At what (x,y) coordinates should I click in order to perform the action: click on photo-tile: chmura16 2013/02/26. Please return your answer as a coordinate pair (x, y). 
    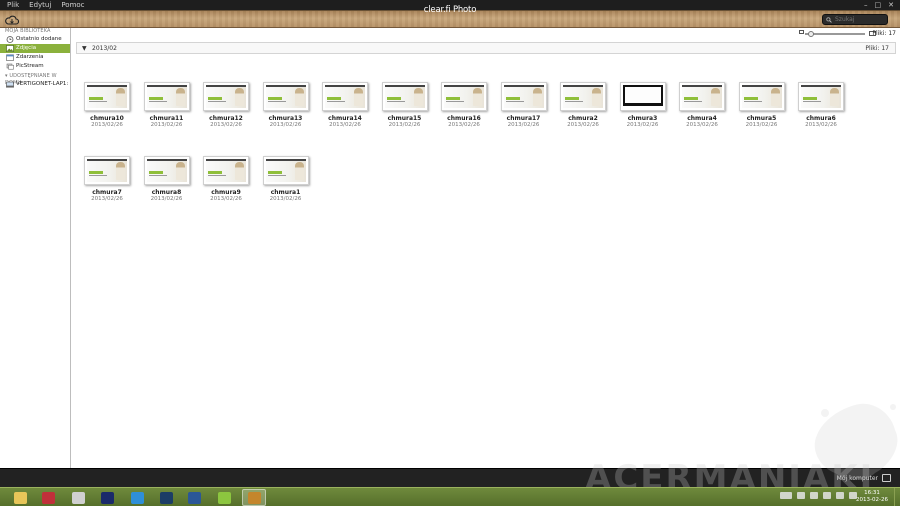
    Looking at the image, I should click on (464, 107).